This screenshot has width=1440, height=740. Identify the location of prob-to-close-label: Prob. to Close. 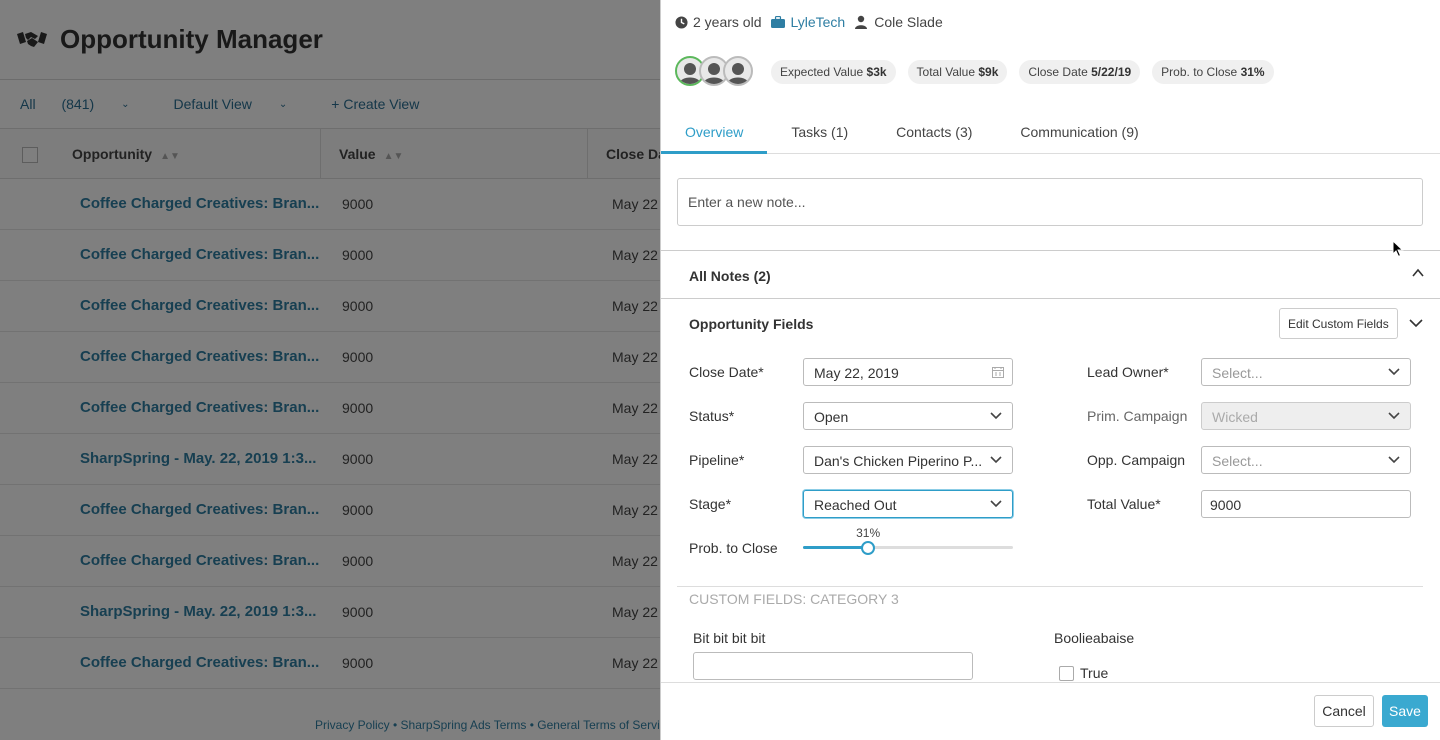
(733, 548).